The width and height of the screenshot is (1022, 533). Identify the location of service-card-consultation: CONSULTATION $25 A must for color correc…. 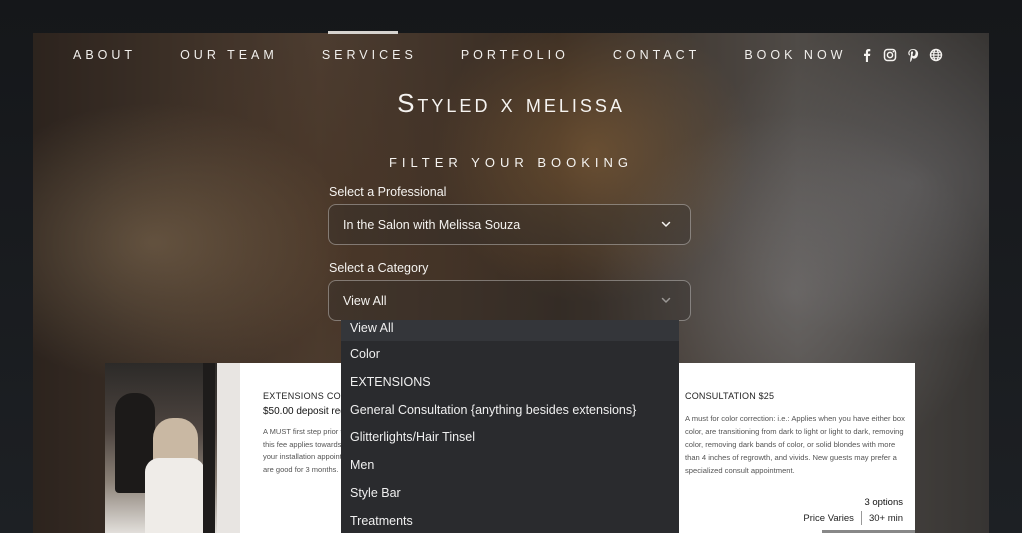
(797, 448).